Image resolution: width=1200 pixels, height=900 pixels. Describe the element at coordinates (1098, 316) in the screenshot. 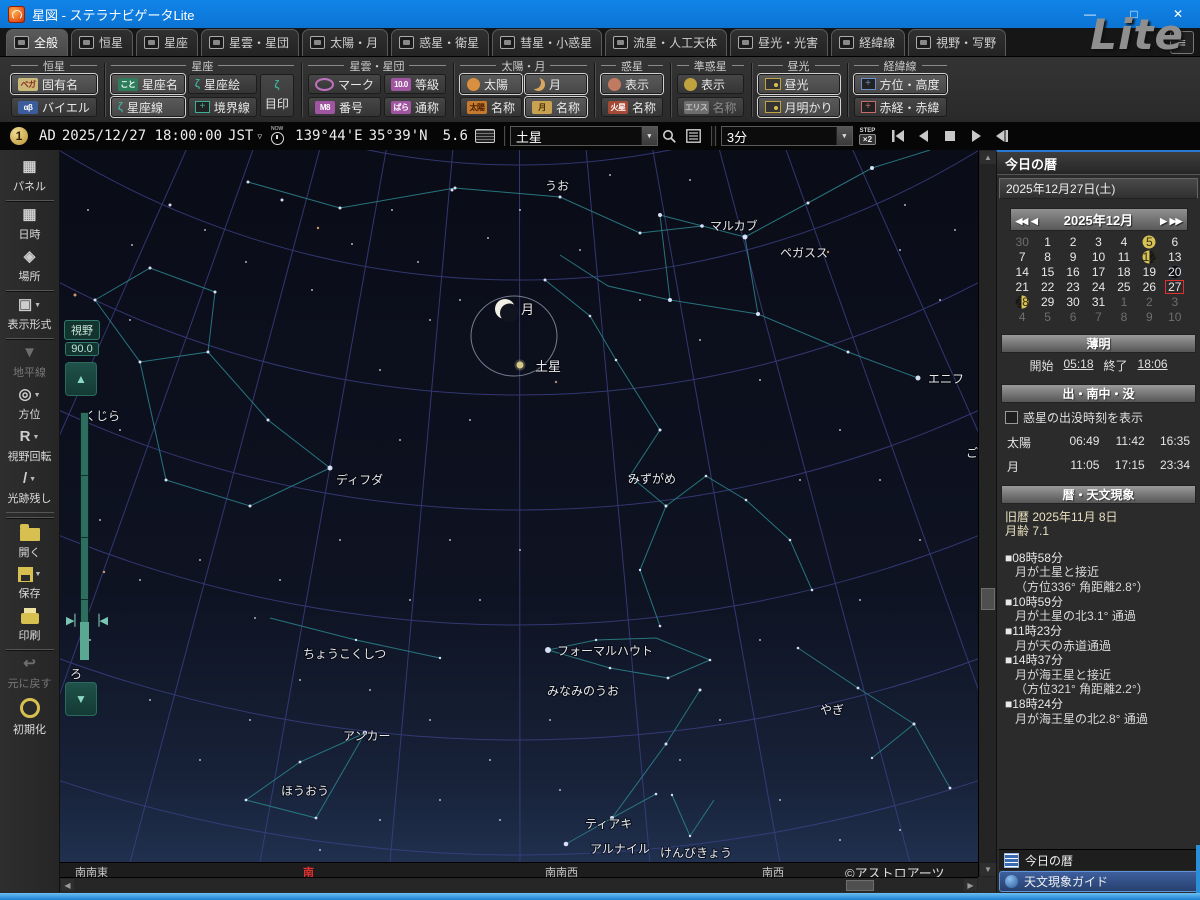

I see `calendar-day-7: 7` at that location.